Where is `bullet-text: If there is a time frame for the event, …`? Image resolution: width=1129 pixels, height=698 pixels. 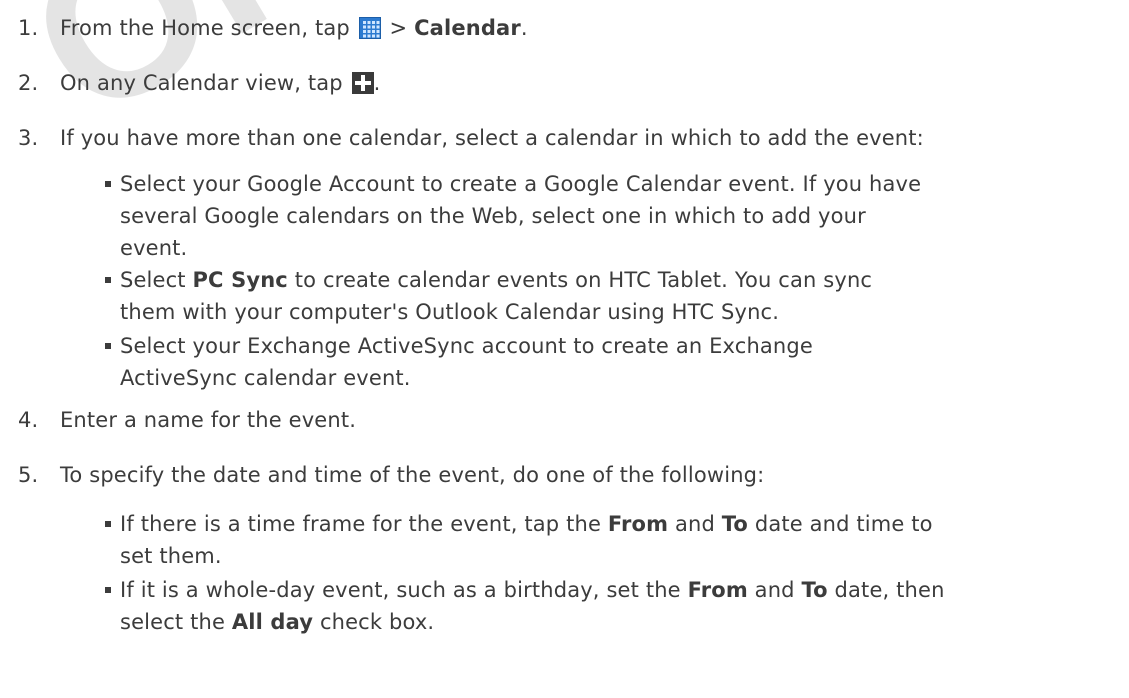 bullet-text: If there is a time frame for the event, … is located at coordinates (624, 540).